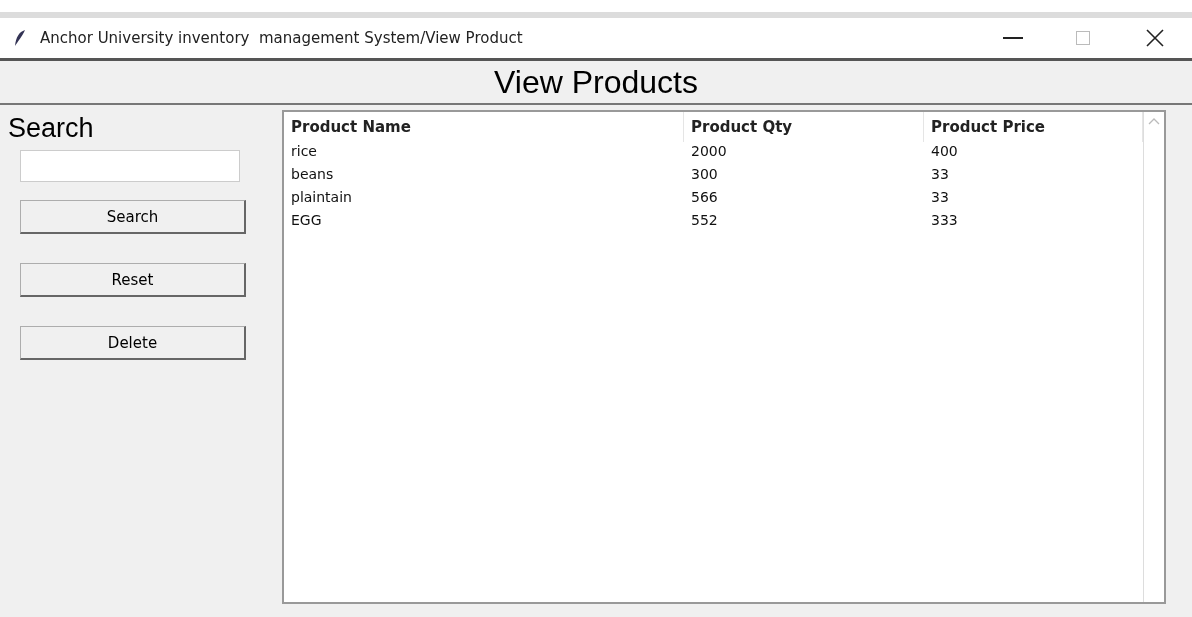  Describe the element at coordinates (304, 151) in the screenshot. I see `table-cell-text: rice` at that location.